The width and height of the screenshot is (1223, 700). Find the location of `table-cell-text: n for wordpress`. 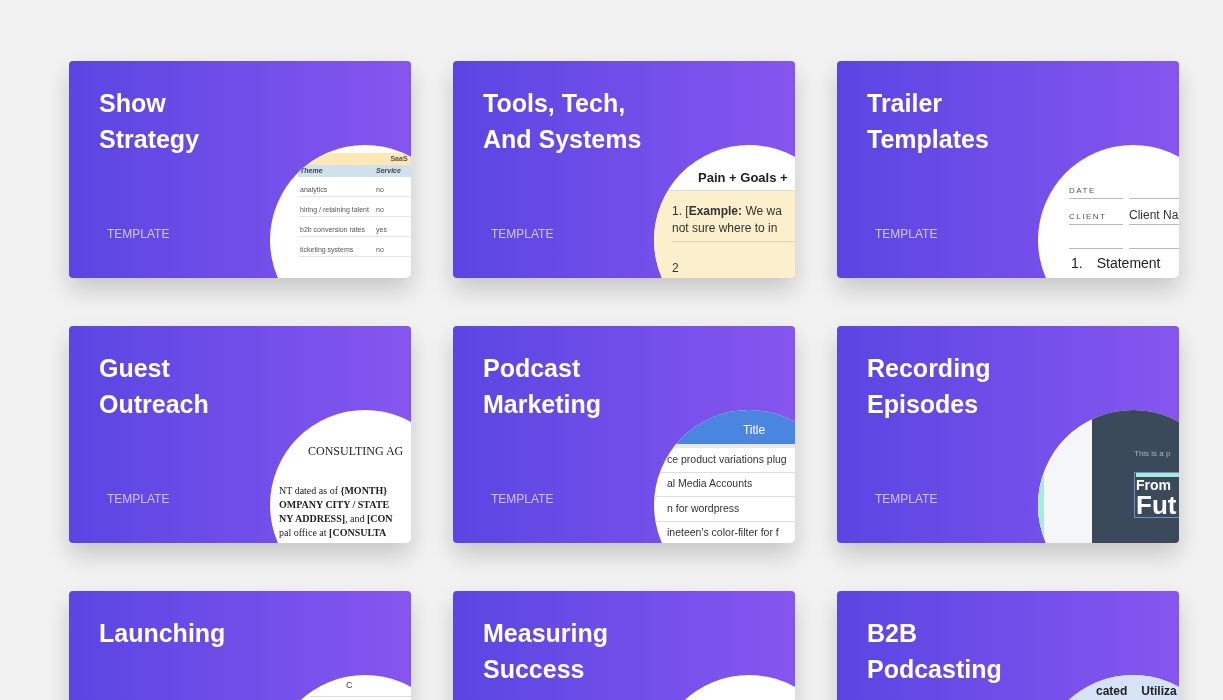

table-cell-text: n for wordpress is located at coordinates (703, 508).